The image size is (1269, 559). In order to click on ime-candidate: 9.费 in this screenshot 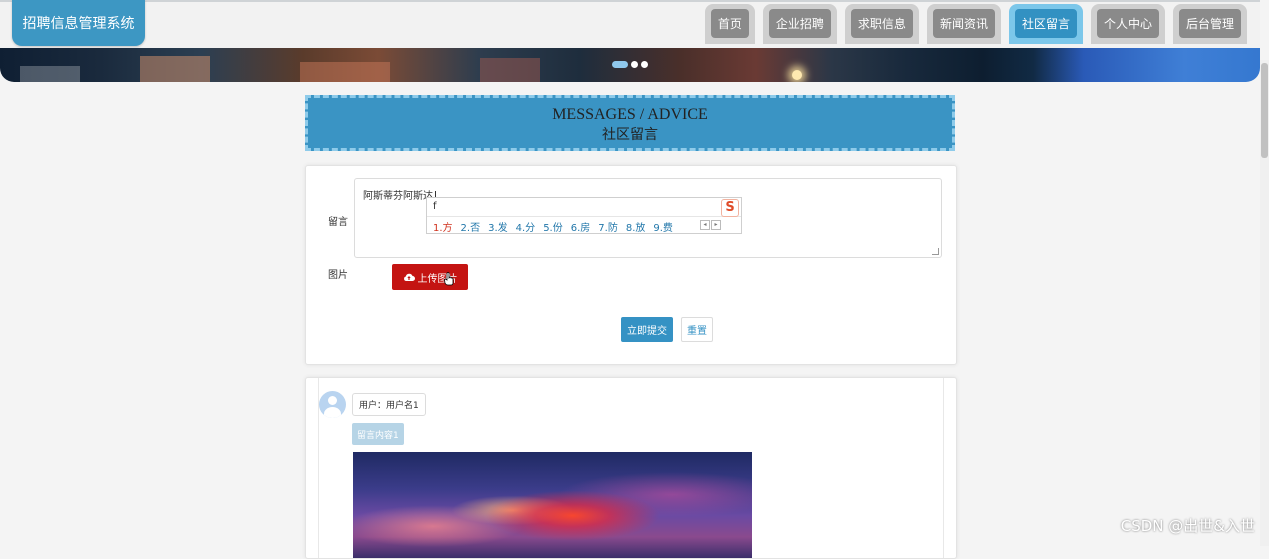, I will do `click(663, 226)`.